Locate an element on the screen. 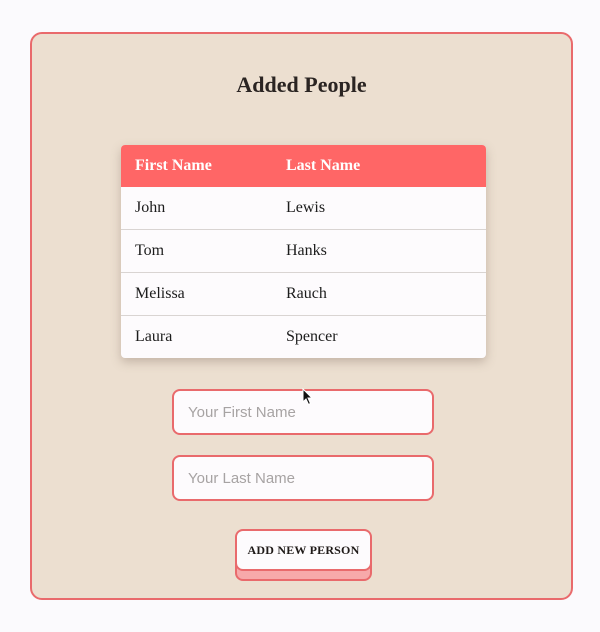 Image resolution: width=600 pixels, height=632 pixels. cell-first-name: John is located at coordinates (150, 207).